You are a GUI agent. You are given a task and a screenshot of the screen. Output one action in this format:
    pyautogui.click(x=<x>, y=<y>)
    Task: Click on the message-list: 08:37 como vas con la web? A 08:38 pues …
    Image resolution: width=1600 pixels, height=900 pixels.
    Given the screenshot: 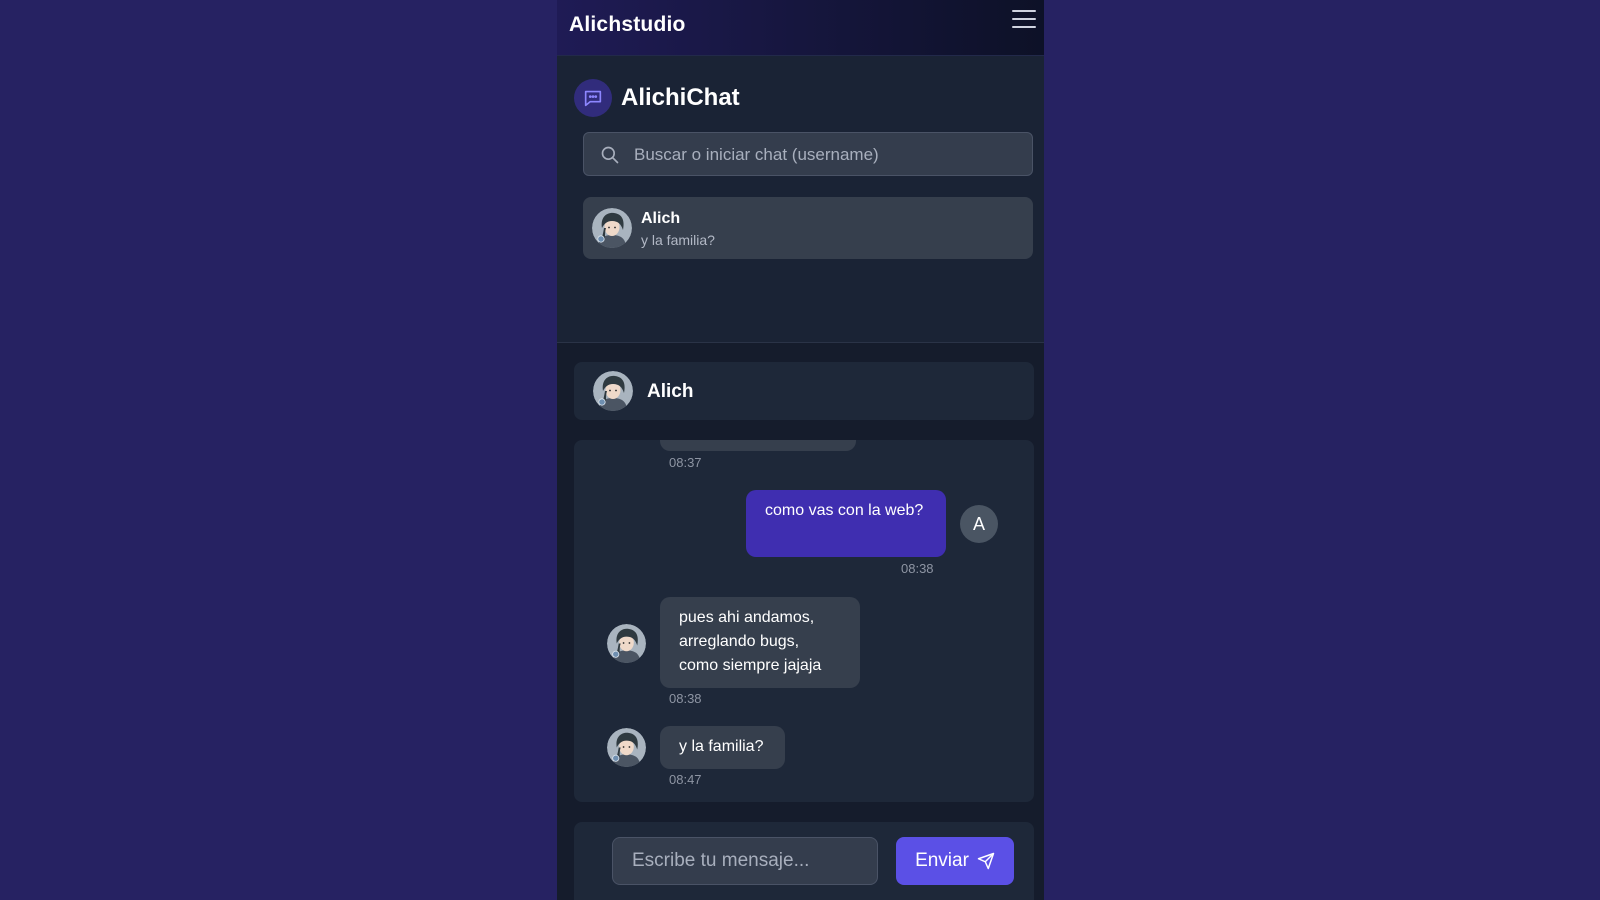 What is the action you would take?
    pyautogui.click(x=804, y=621)
    